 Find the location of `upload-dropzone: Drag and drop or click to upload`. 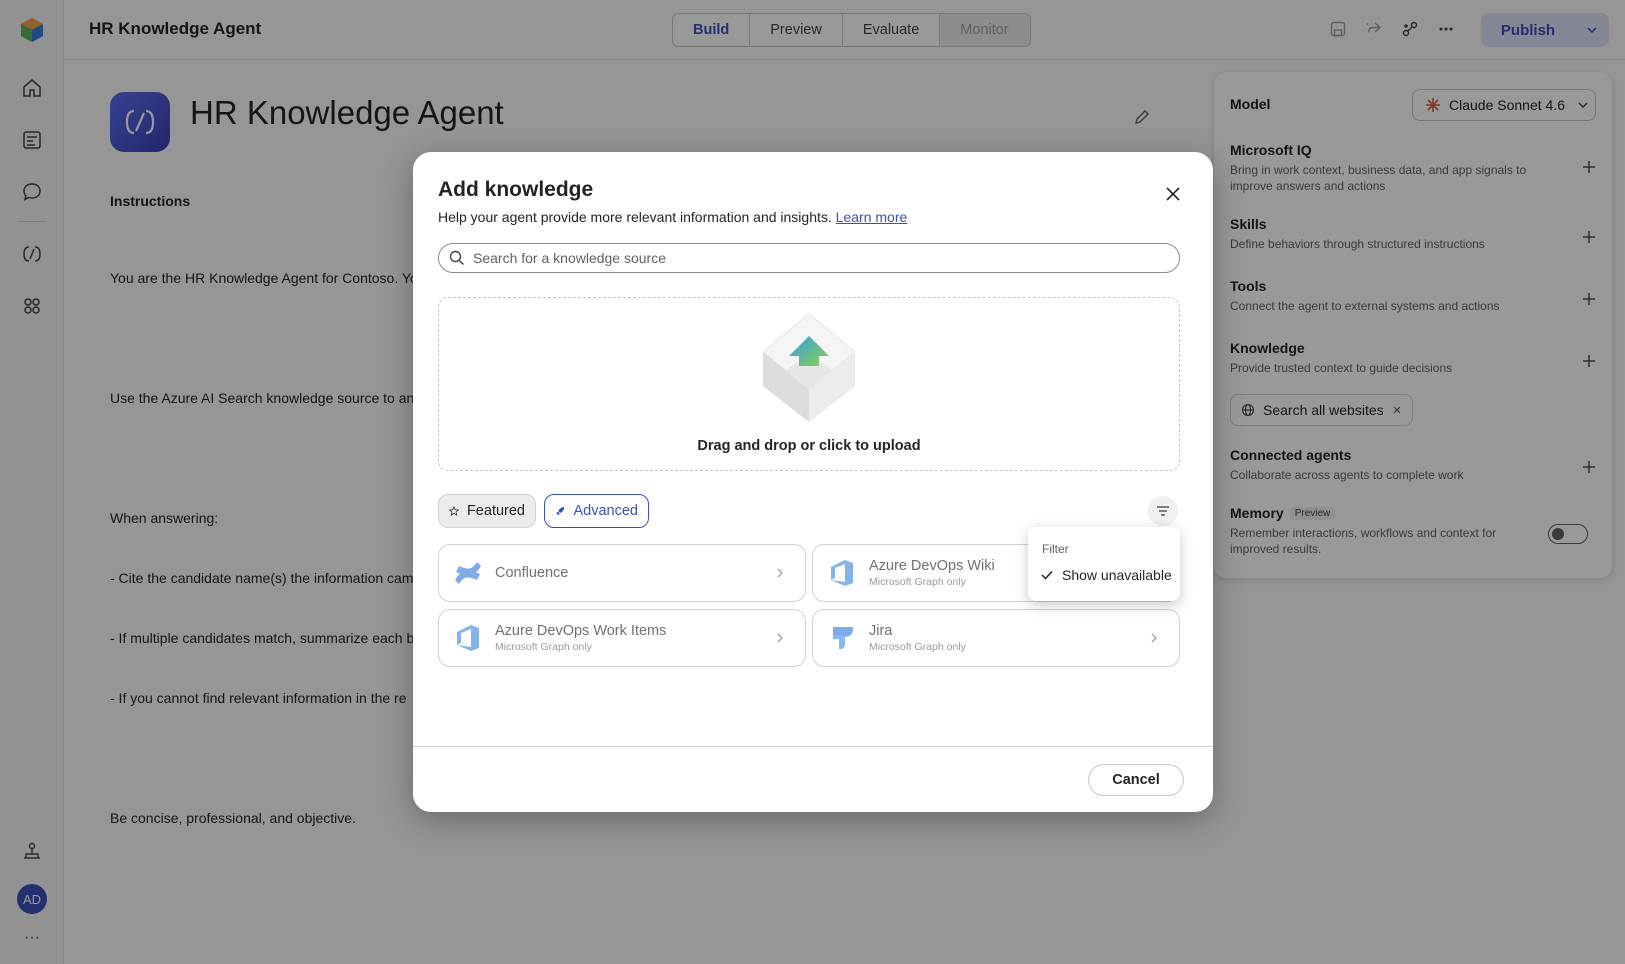

upload-dropzone: Drag and drop or click to upload is located at coordinates (809, 384).